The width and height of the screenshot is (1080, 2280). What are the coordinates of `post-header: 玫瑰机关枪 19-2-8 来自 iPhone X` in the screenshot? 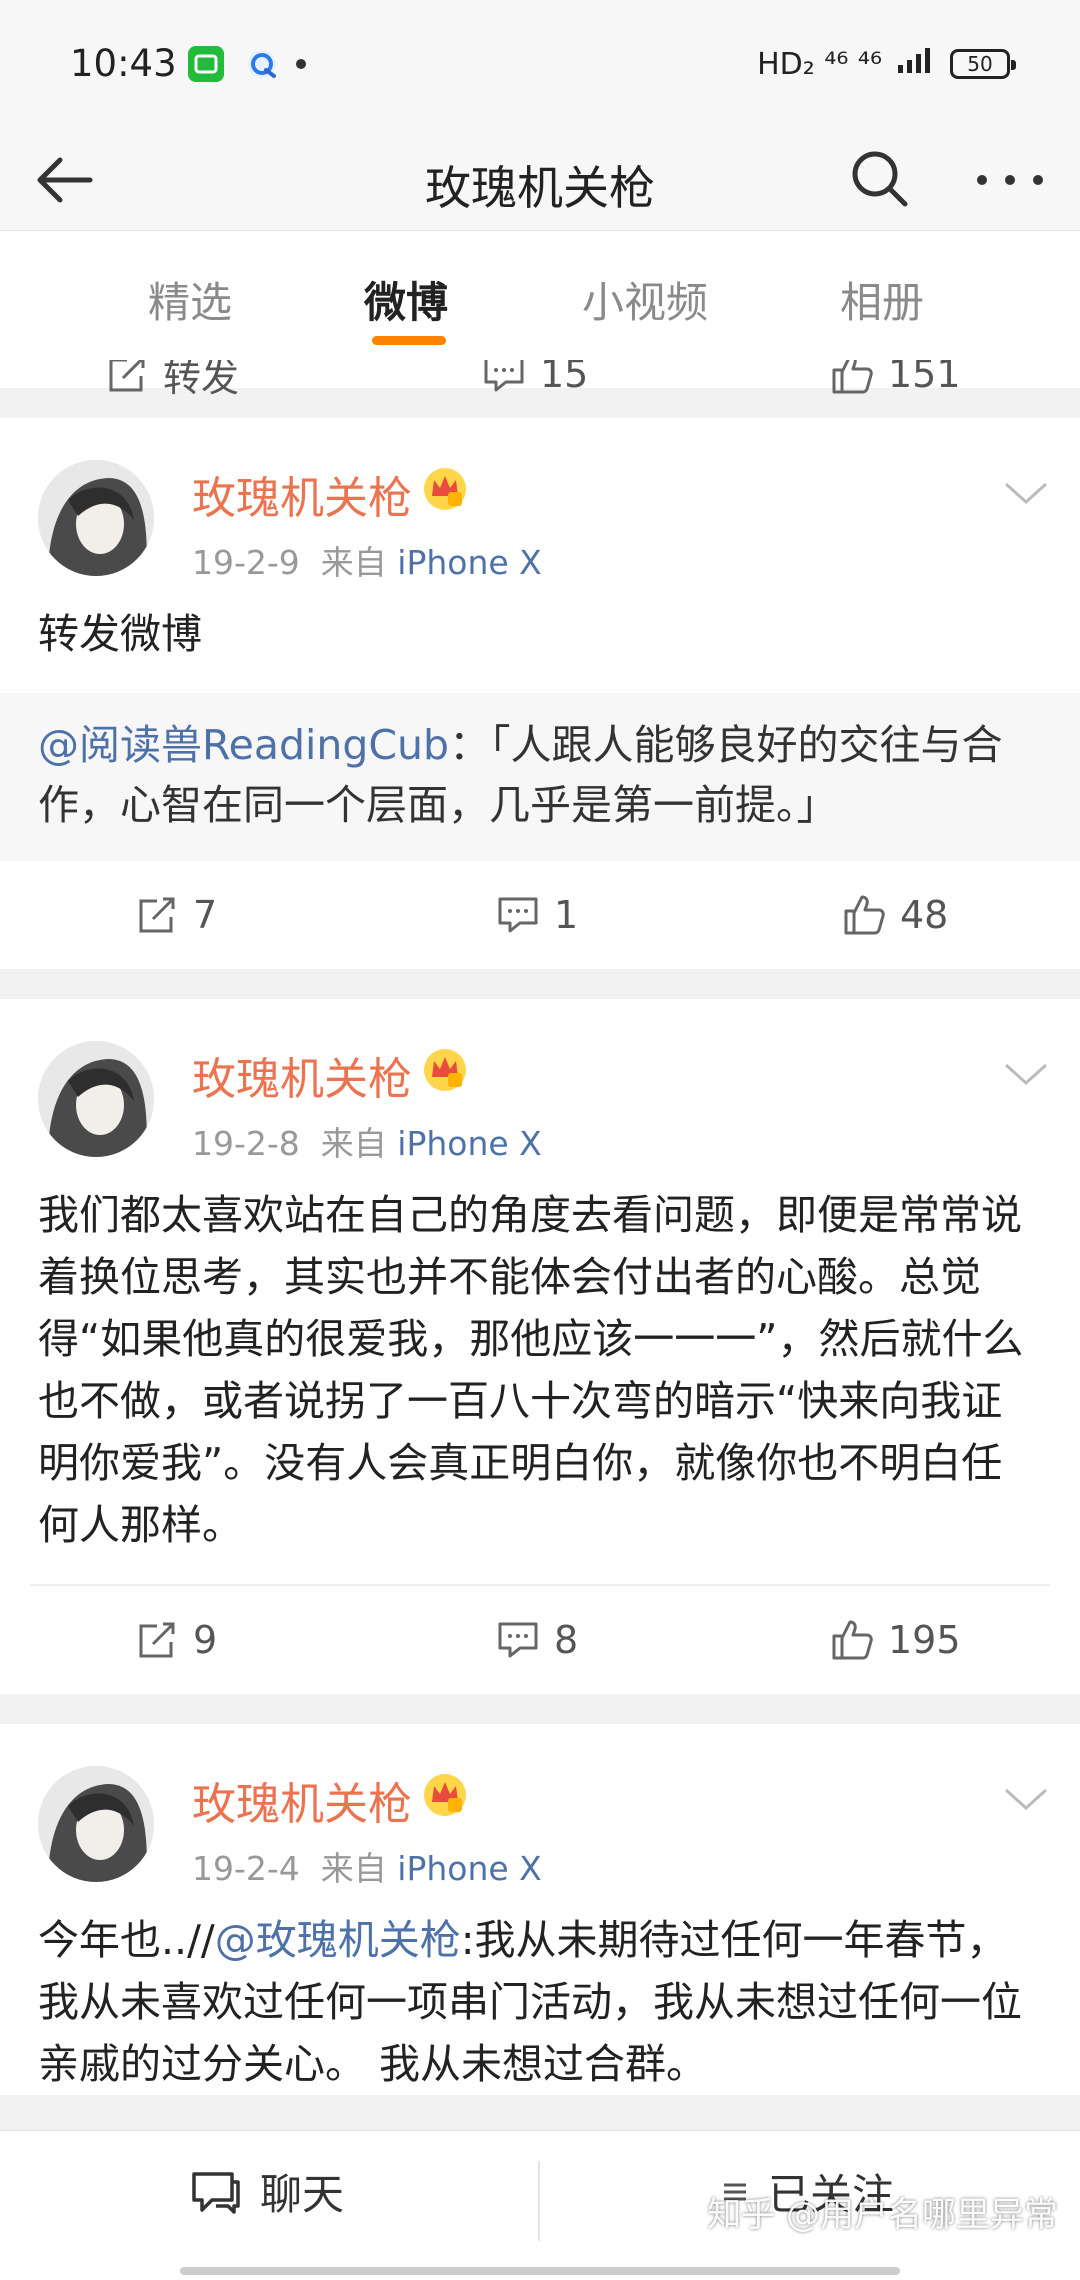 It's located at (540, 1091).